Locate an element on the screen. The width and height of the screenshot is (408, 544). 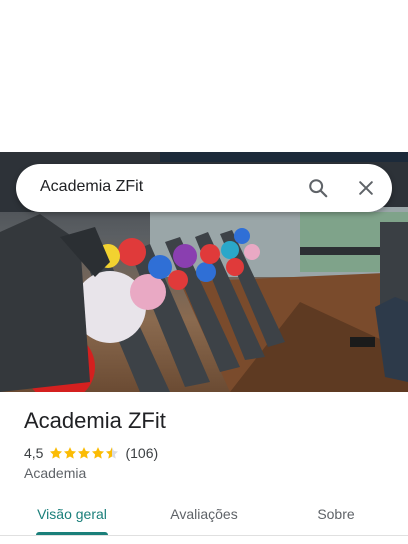
close-icon is located at coordinates (366, 188).